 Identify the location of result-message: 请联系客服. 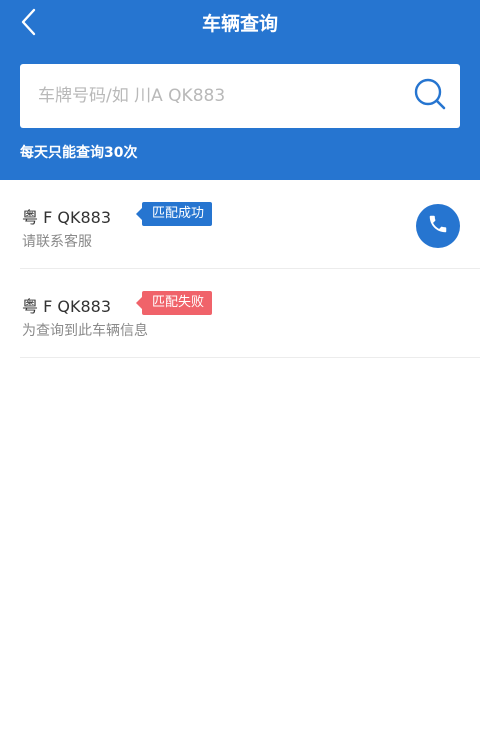
(57, 242).